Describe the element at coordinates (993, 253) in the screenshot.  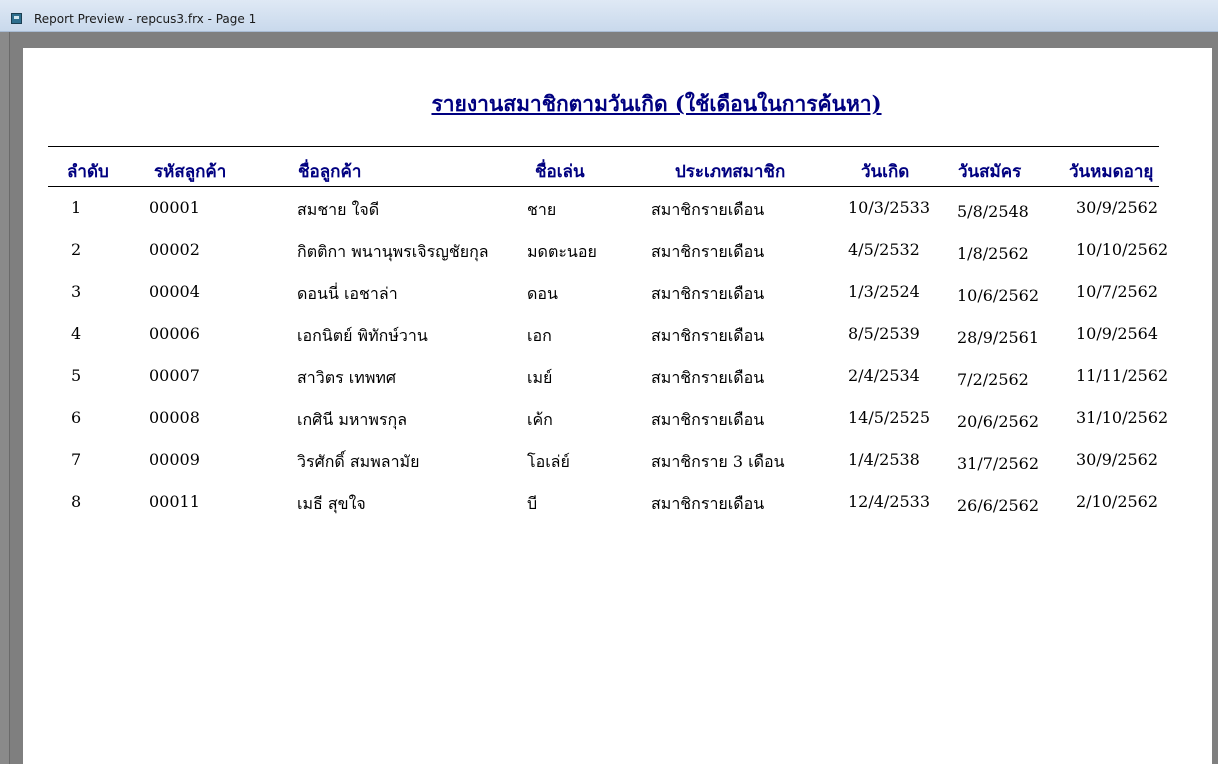
I see `cell-join-date: 1/8/2562` at that location.